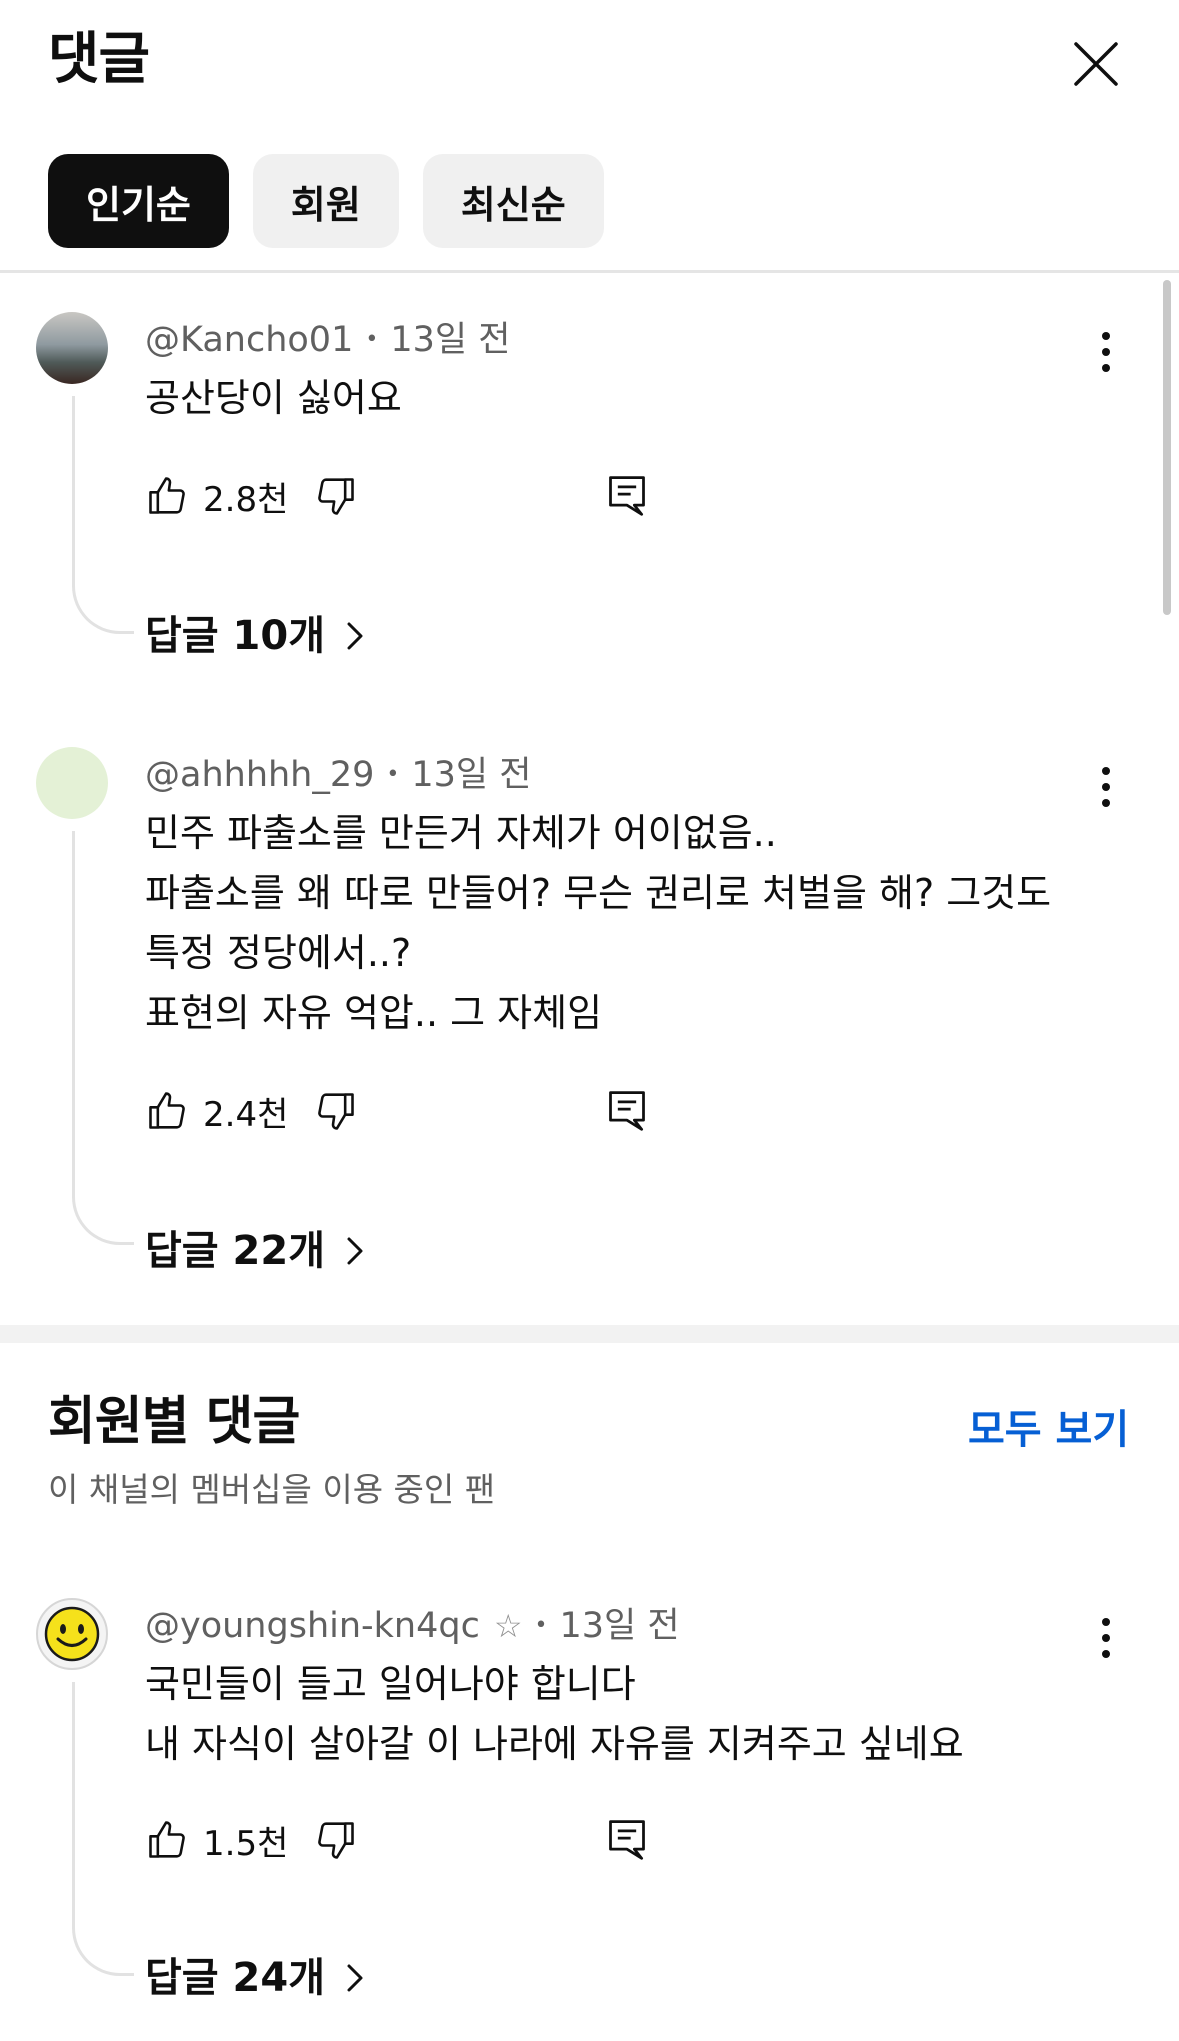 Image resolution: width=1179 pixels, height=2041 pixels. I want to click on comment-line: 국민들이 들고 일어나야 합니다, so click(390, 1684).